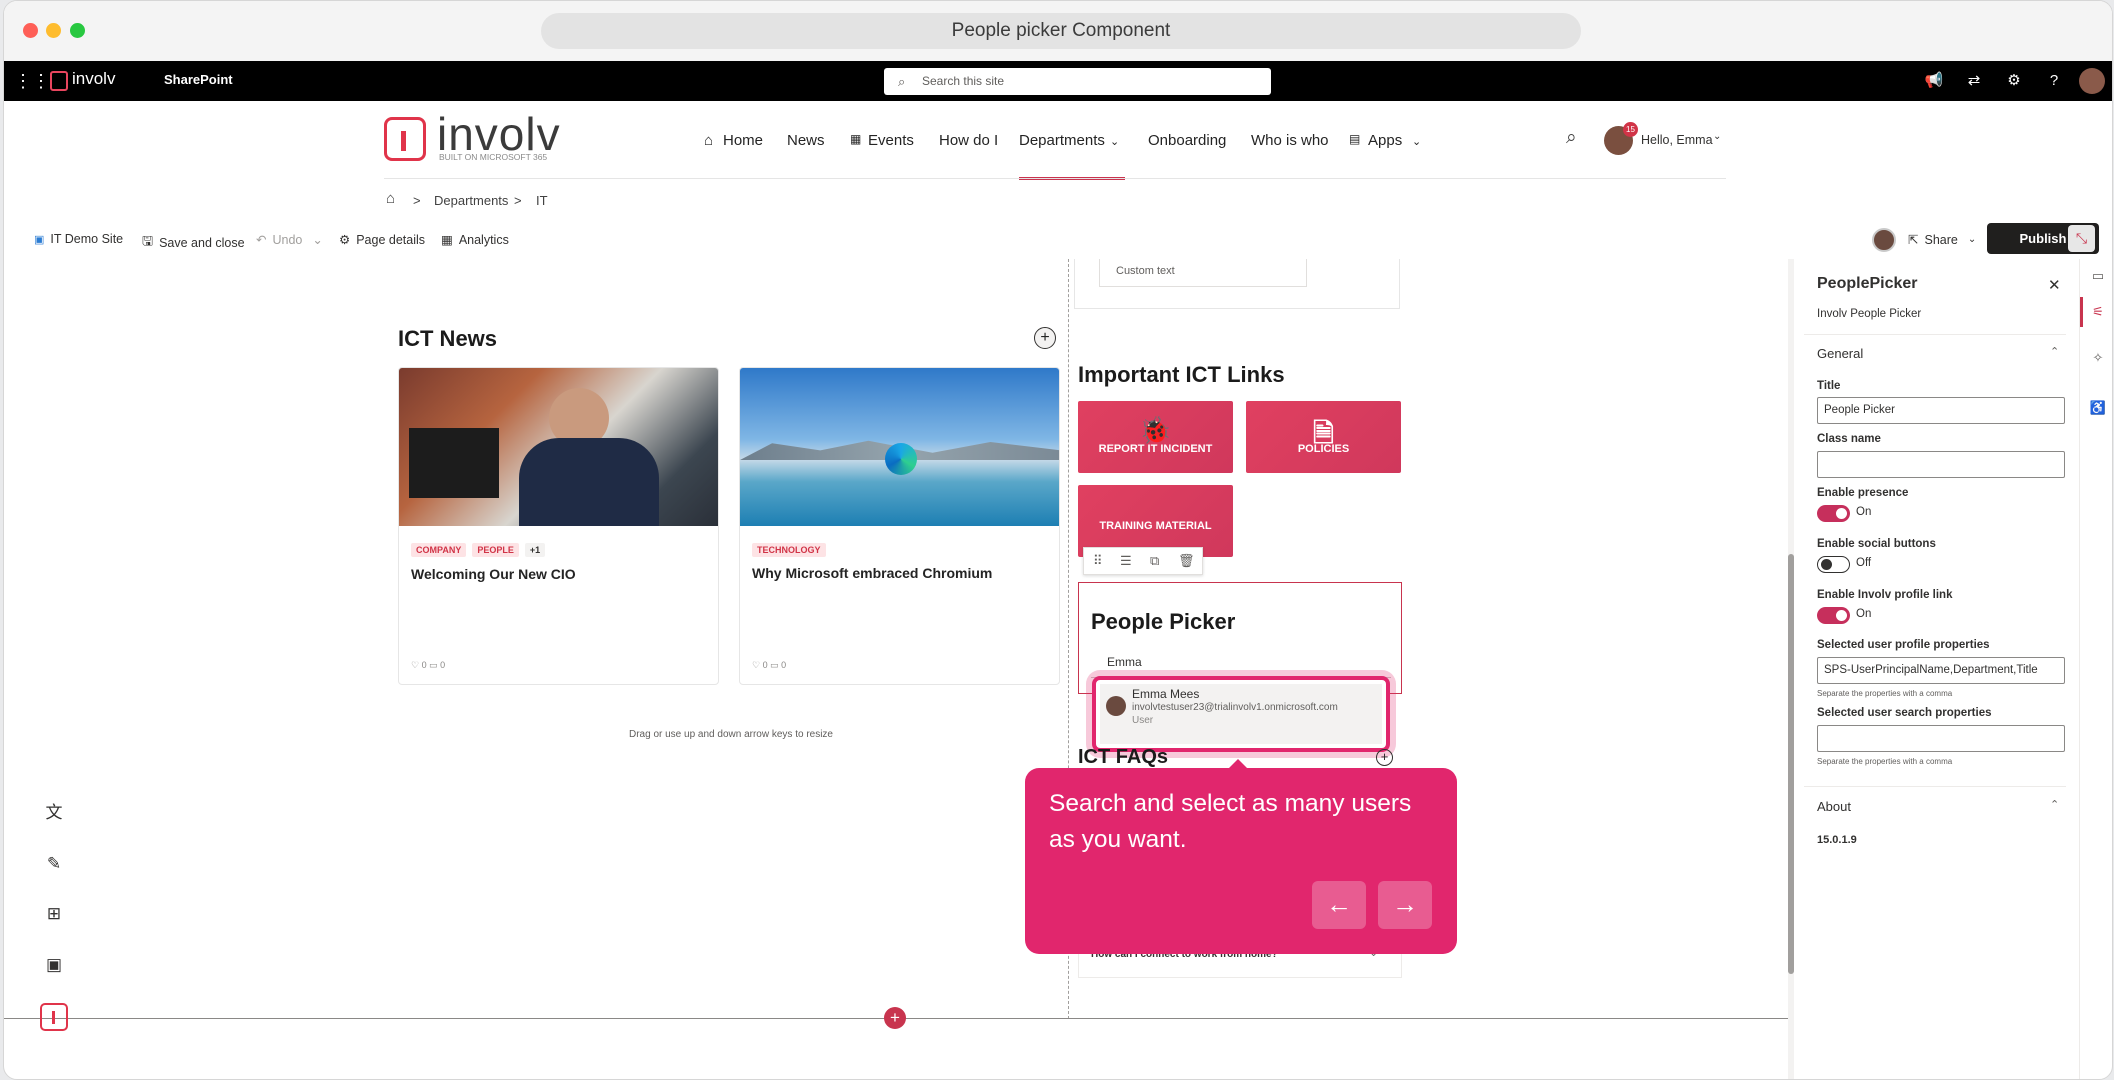  I want to click on nav-home: Home, so click(743, 140).